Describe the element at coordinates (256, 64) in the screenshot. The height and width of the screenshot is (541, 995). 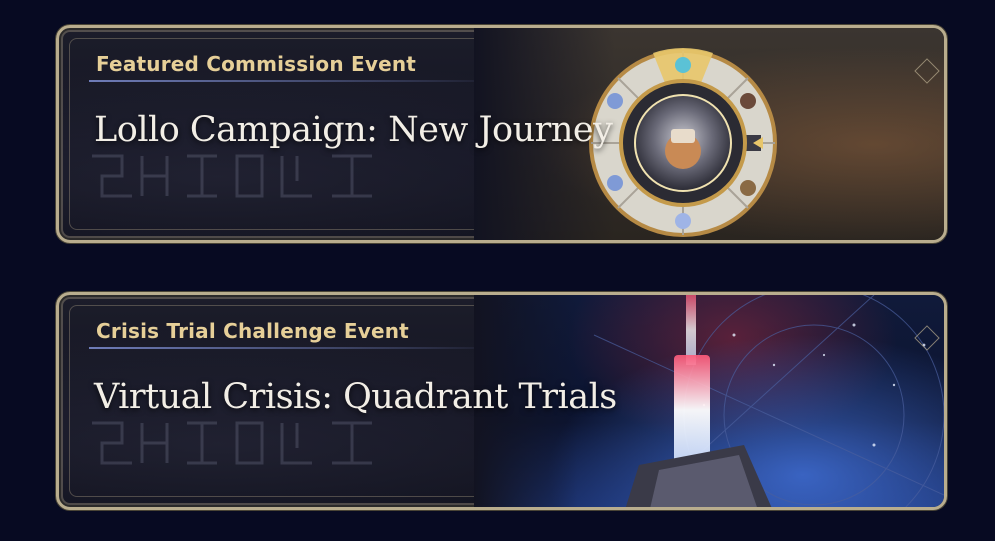
I see `event-category-label: Featured Commission Event` at that location.